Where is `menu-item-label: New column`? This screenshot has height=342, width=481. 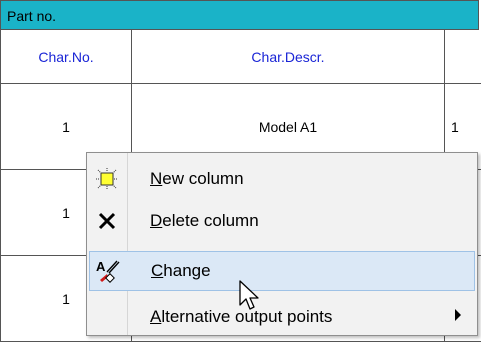
menu-item-label: New column is located at coordinates (197, 178).